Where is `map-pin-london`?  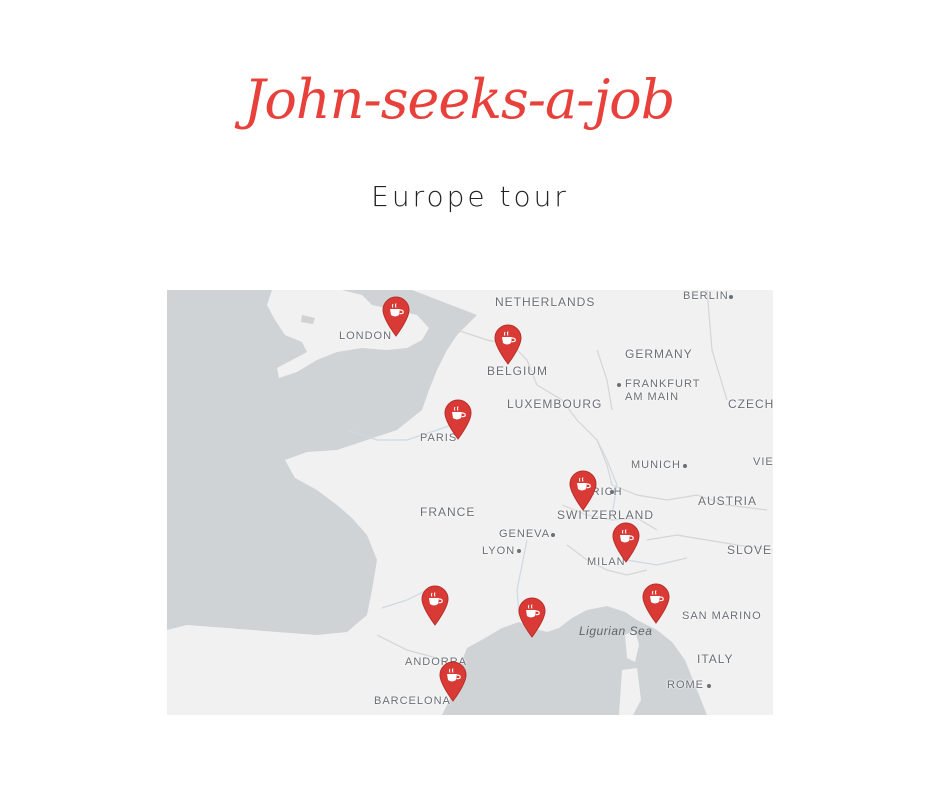 map-pin-london is located at coordinates (396, 316).